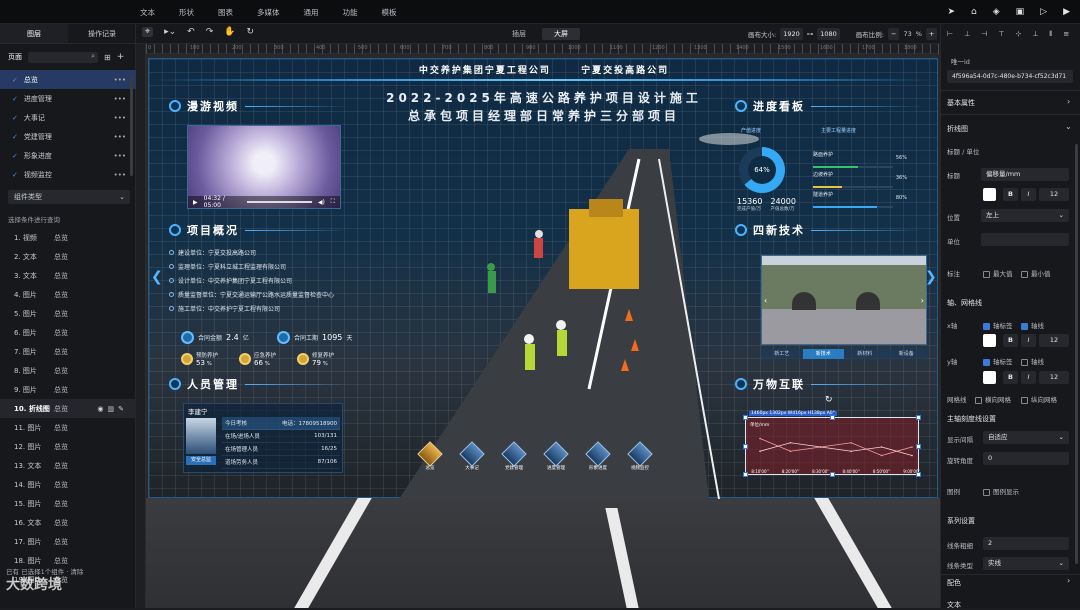 The image size is (1080, 610). I want to click on chevron-left-icon: ‹, so click(765, 300).